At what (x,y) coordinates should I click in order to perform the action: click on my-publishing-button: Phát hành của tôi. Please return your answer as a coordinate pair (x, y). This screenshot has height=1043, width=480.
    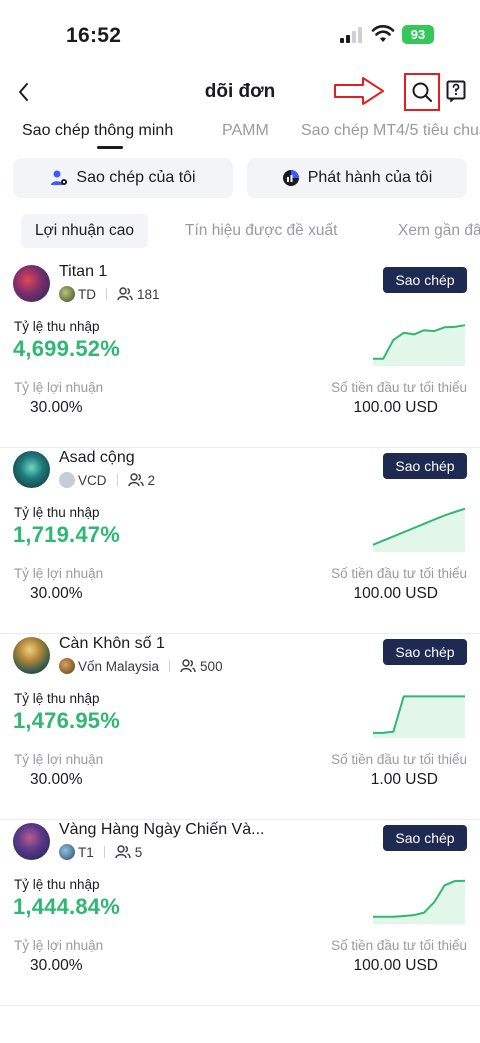
    Looking at the image, I should click on (357, 178).